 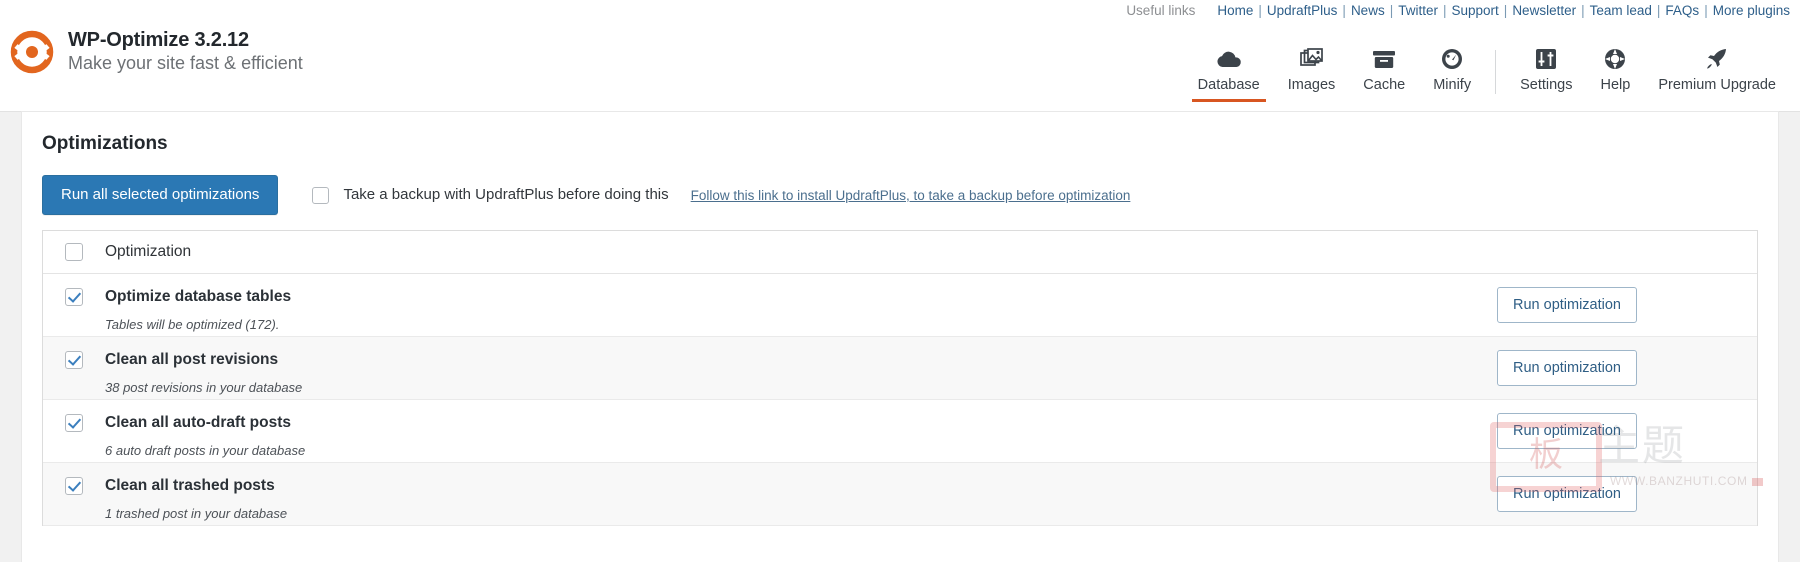 What do you see at coordinates (1311, 85) in the screenshot?
I see `nav-tab-images-label: Images` at bounding box center [1311, 85].